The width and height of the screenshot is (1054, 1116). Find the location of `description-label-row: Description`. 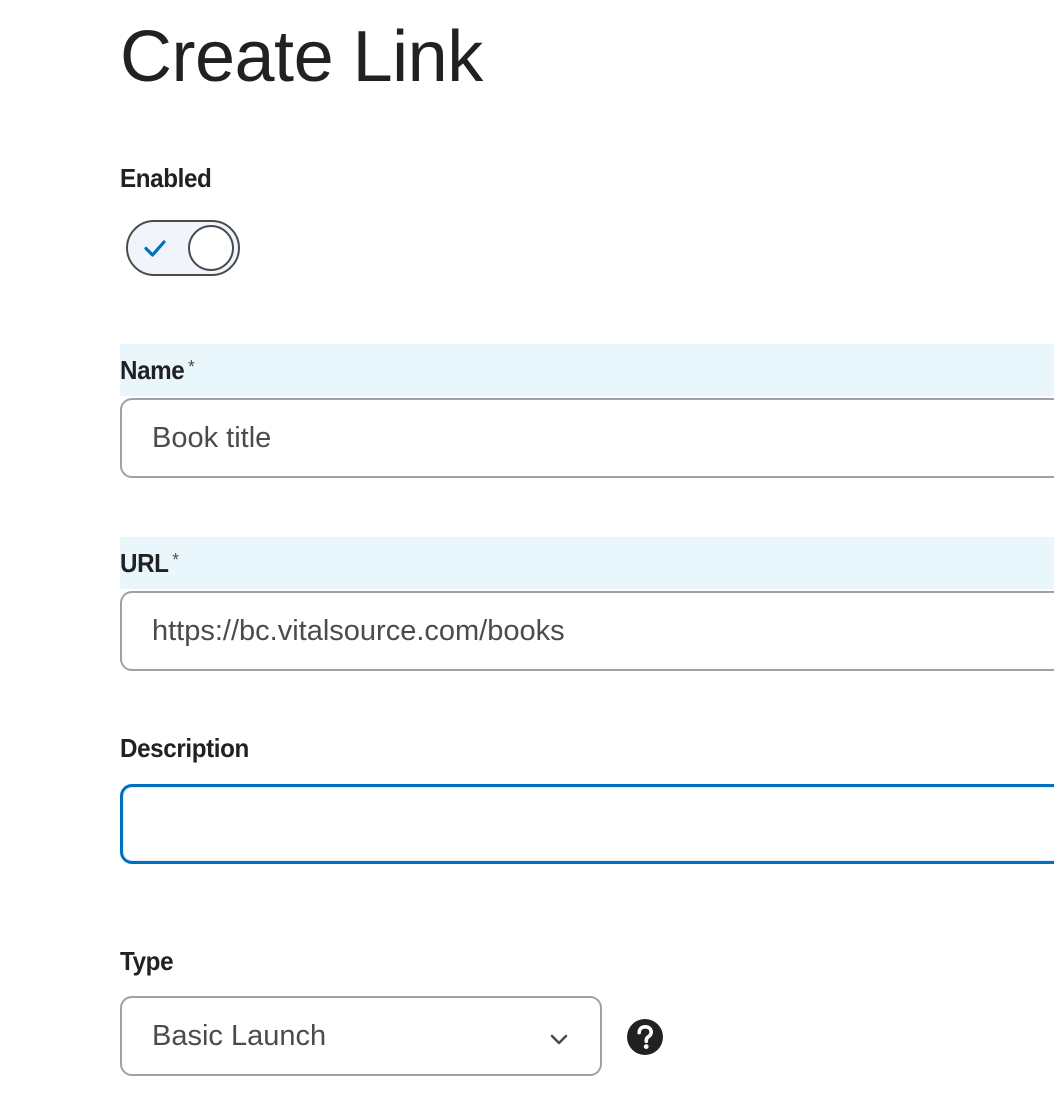

description-label-row: Description is located at coordinates (189, 748).